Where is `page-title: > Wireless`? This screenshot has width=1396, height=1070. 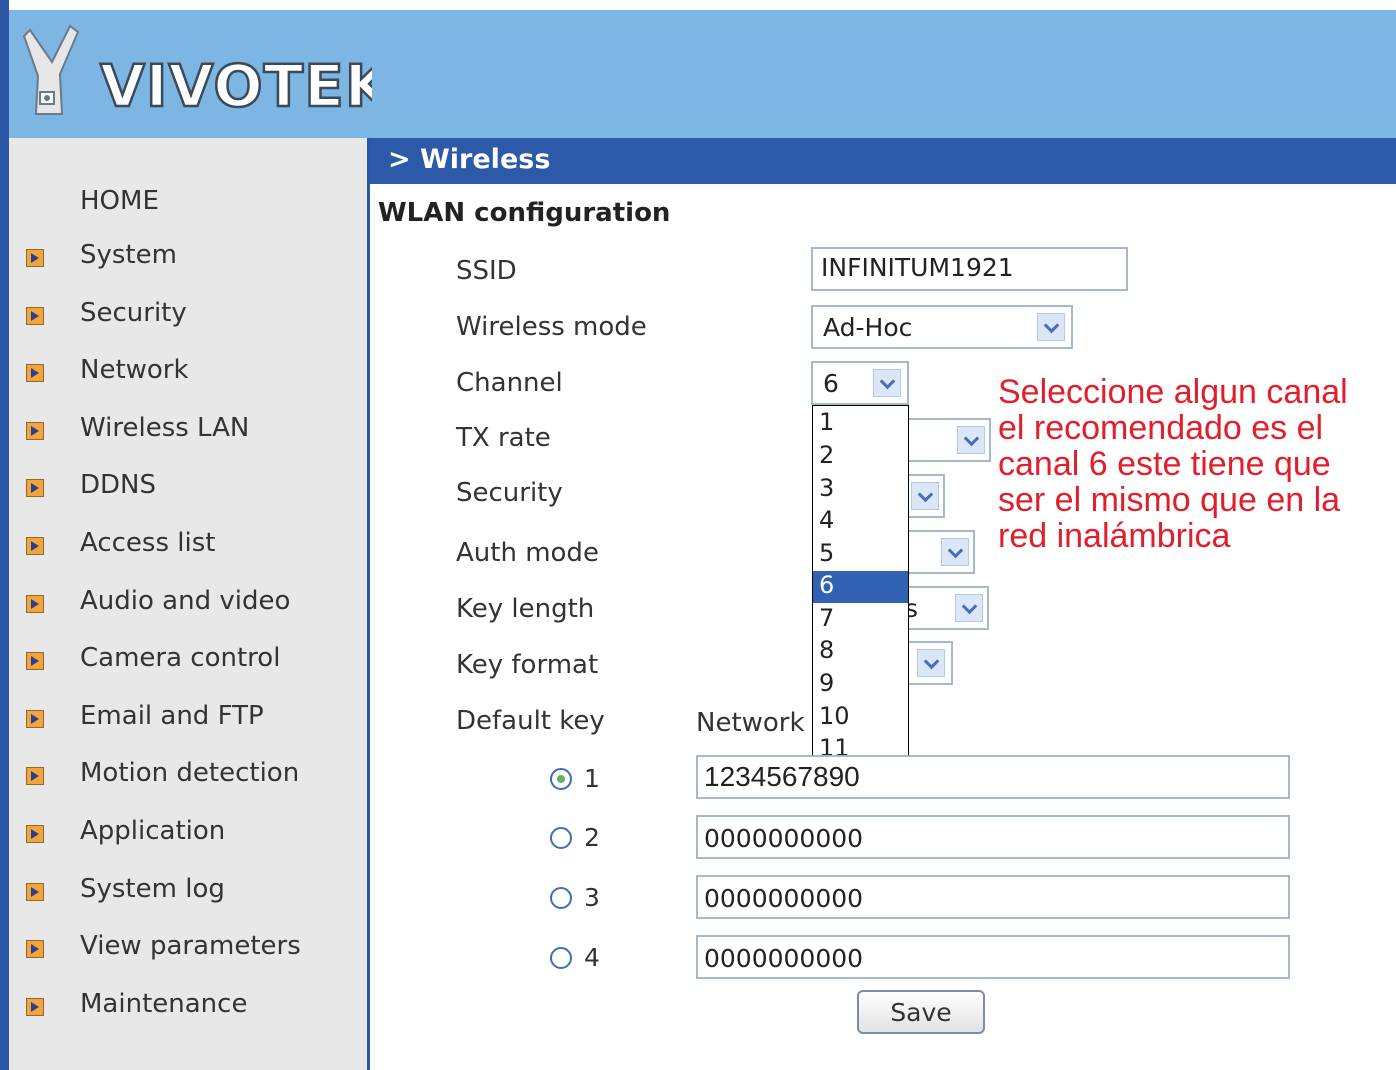
page-title: > Wireless is located at coordinates (469, 159).